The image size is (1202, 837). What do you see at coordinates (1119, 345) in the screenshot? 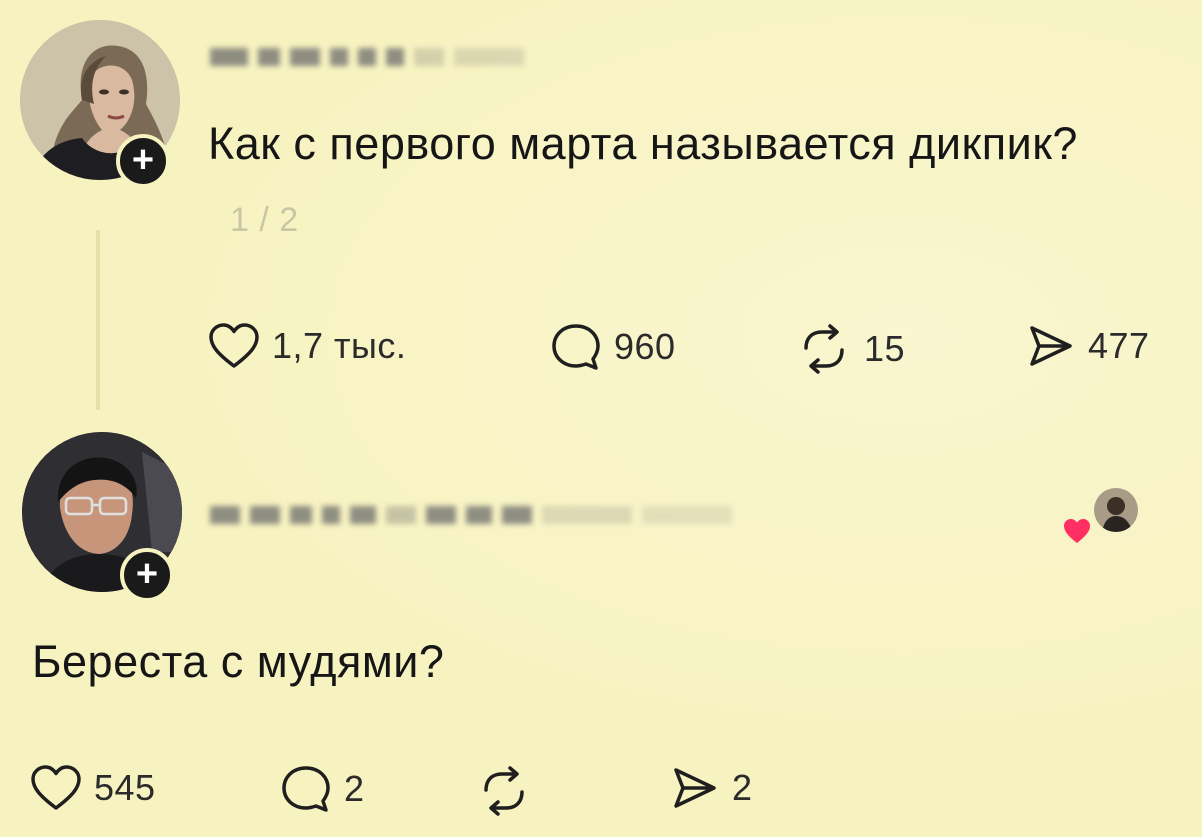
I see `share-count: 477` at bounding box center [1119, 345].